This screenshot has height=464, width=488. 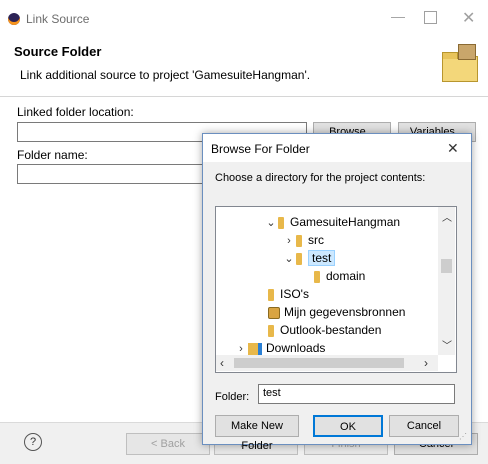 I want to click on tree-item-src: › src, so click(x=303, y=240).